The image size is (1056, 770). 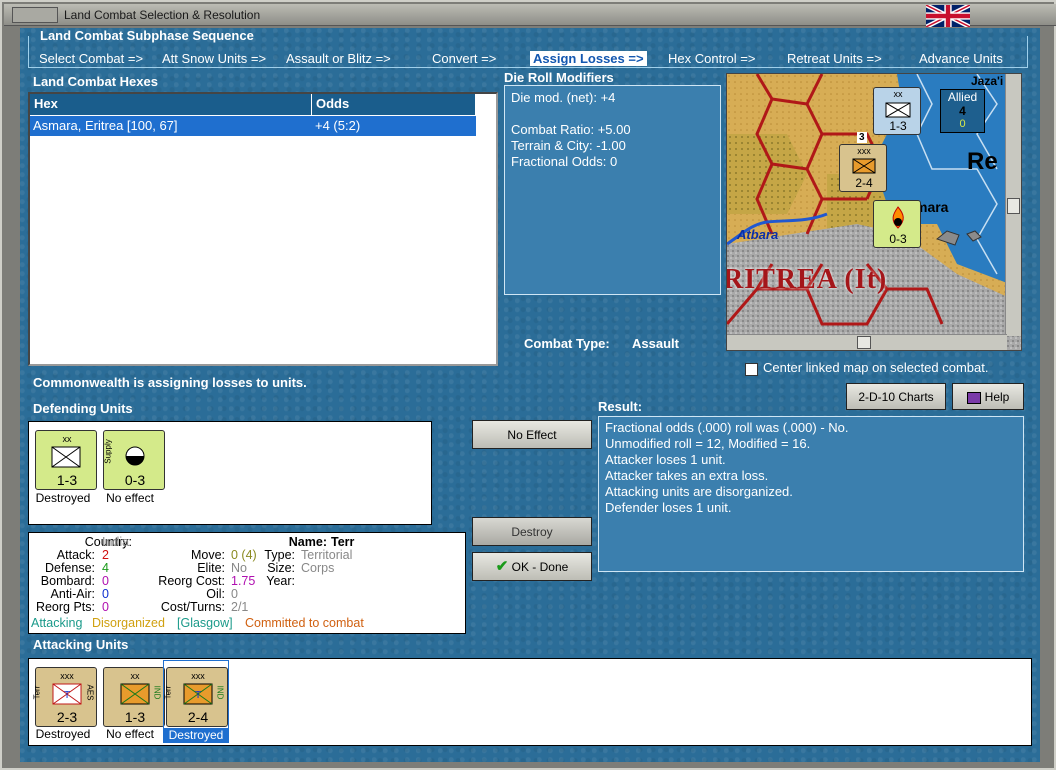 What do you see at coordinates (105, 125) in the screenshot?
I see `hex-cell: Asmara, Eritrea [100, 67]` at bounding box center [105, 125].